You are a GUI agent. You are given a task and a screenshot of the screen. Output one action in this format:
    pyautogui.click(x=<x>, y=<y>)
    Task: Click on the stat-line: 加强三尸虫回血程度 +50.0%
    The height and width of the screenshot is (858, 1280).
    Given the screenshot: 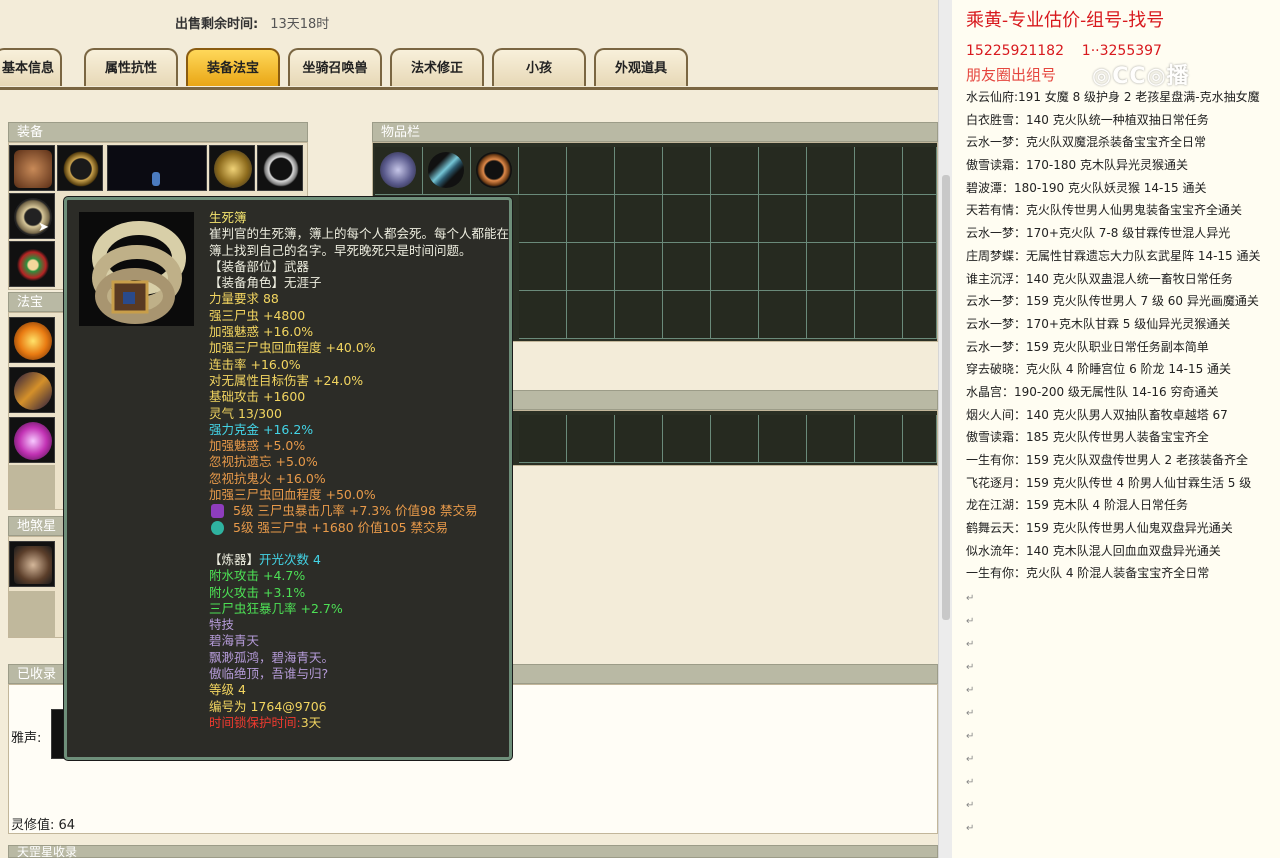 What is the action you would take?
    pyautogui.click(x=292, y=495)
    